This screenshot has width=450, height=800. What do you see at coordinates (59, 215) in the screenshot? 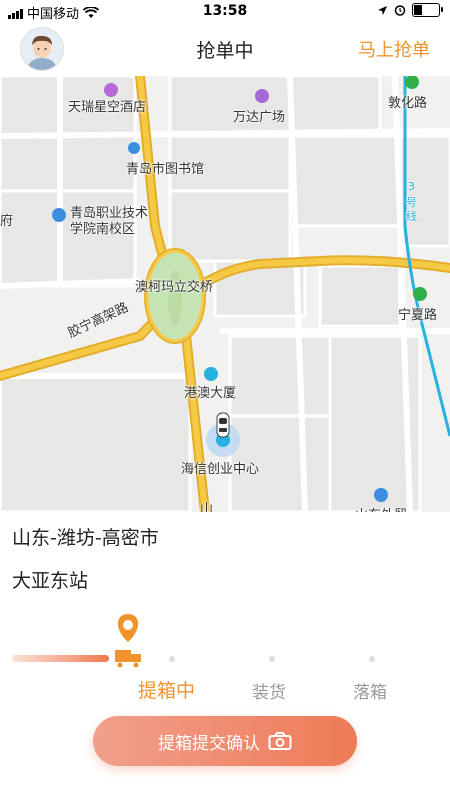
I see `school-poi-icon` at bounding box center [59, 215].